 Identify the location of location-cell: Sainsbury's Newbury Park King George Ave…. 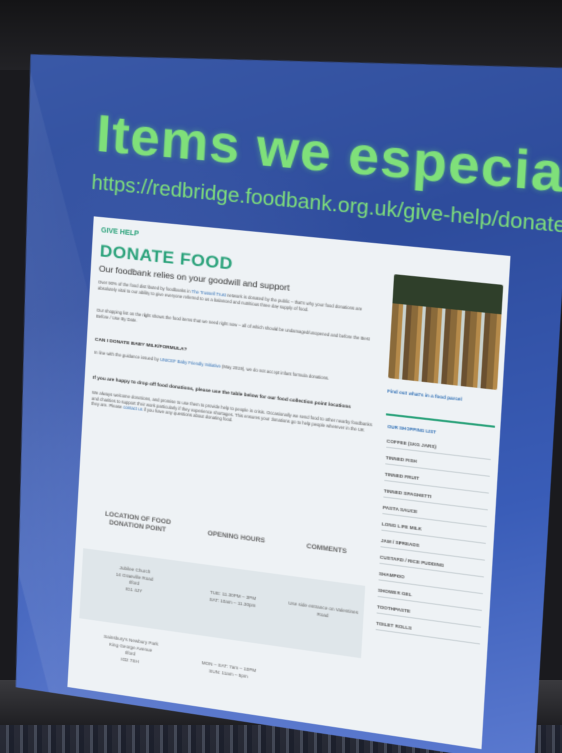
(130, 651).